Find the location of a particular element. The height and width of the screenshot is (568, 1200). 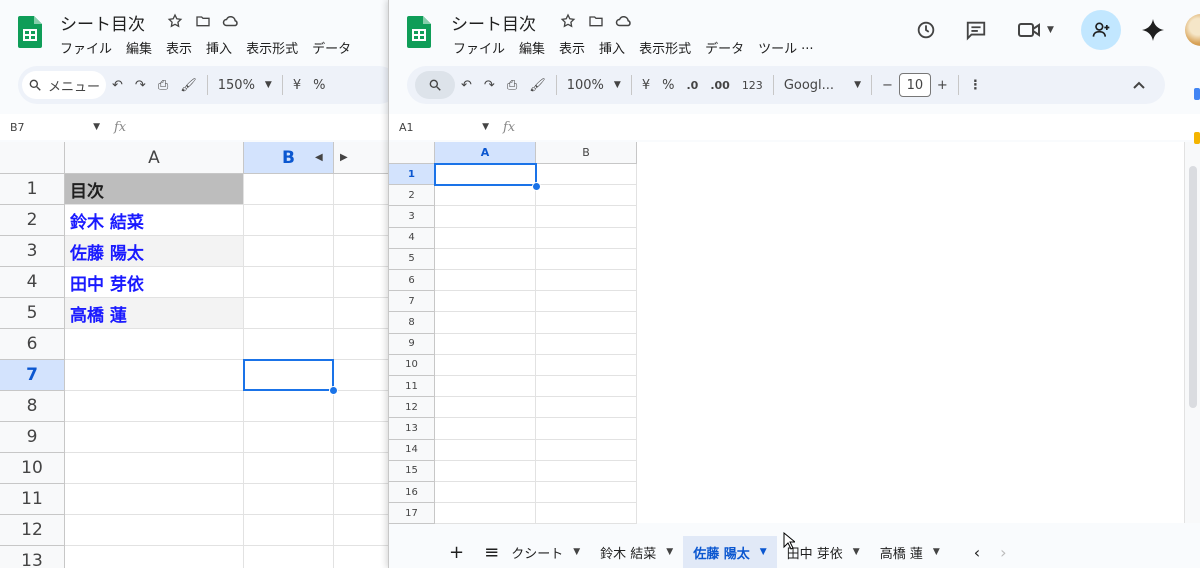

print-icon: ⎙ is located at coordinates (512, 85).